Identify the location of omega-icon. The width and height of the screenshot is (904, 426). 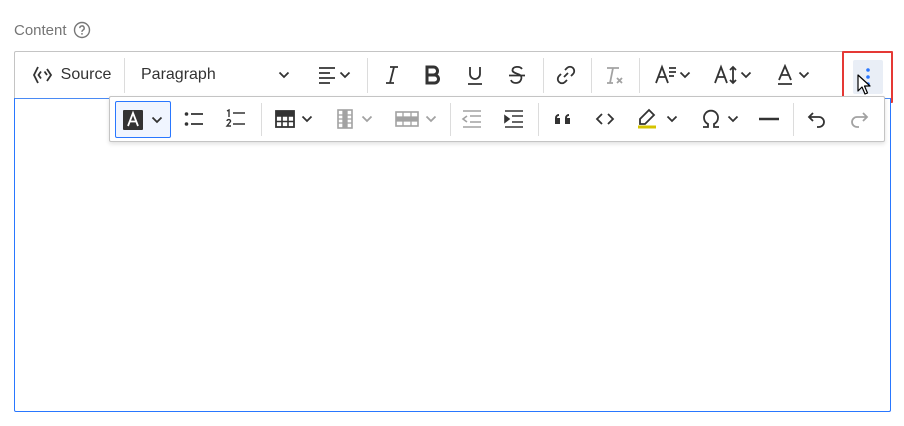
(711, 118).